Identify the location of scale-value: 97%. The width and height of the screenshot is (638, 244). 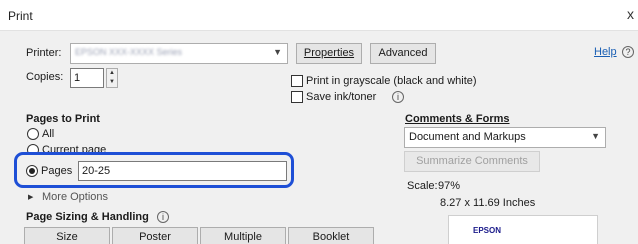
(449, 186).